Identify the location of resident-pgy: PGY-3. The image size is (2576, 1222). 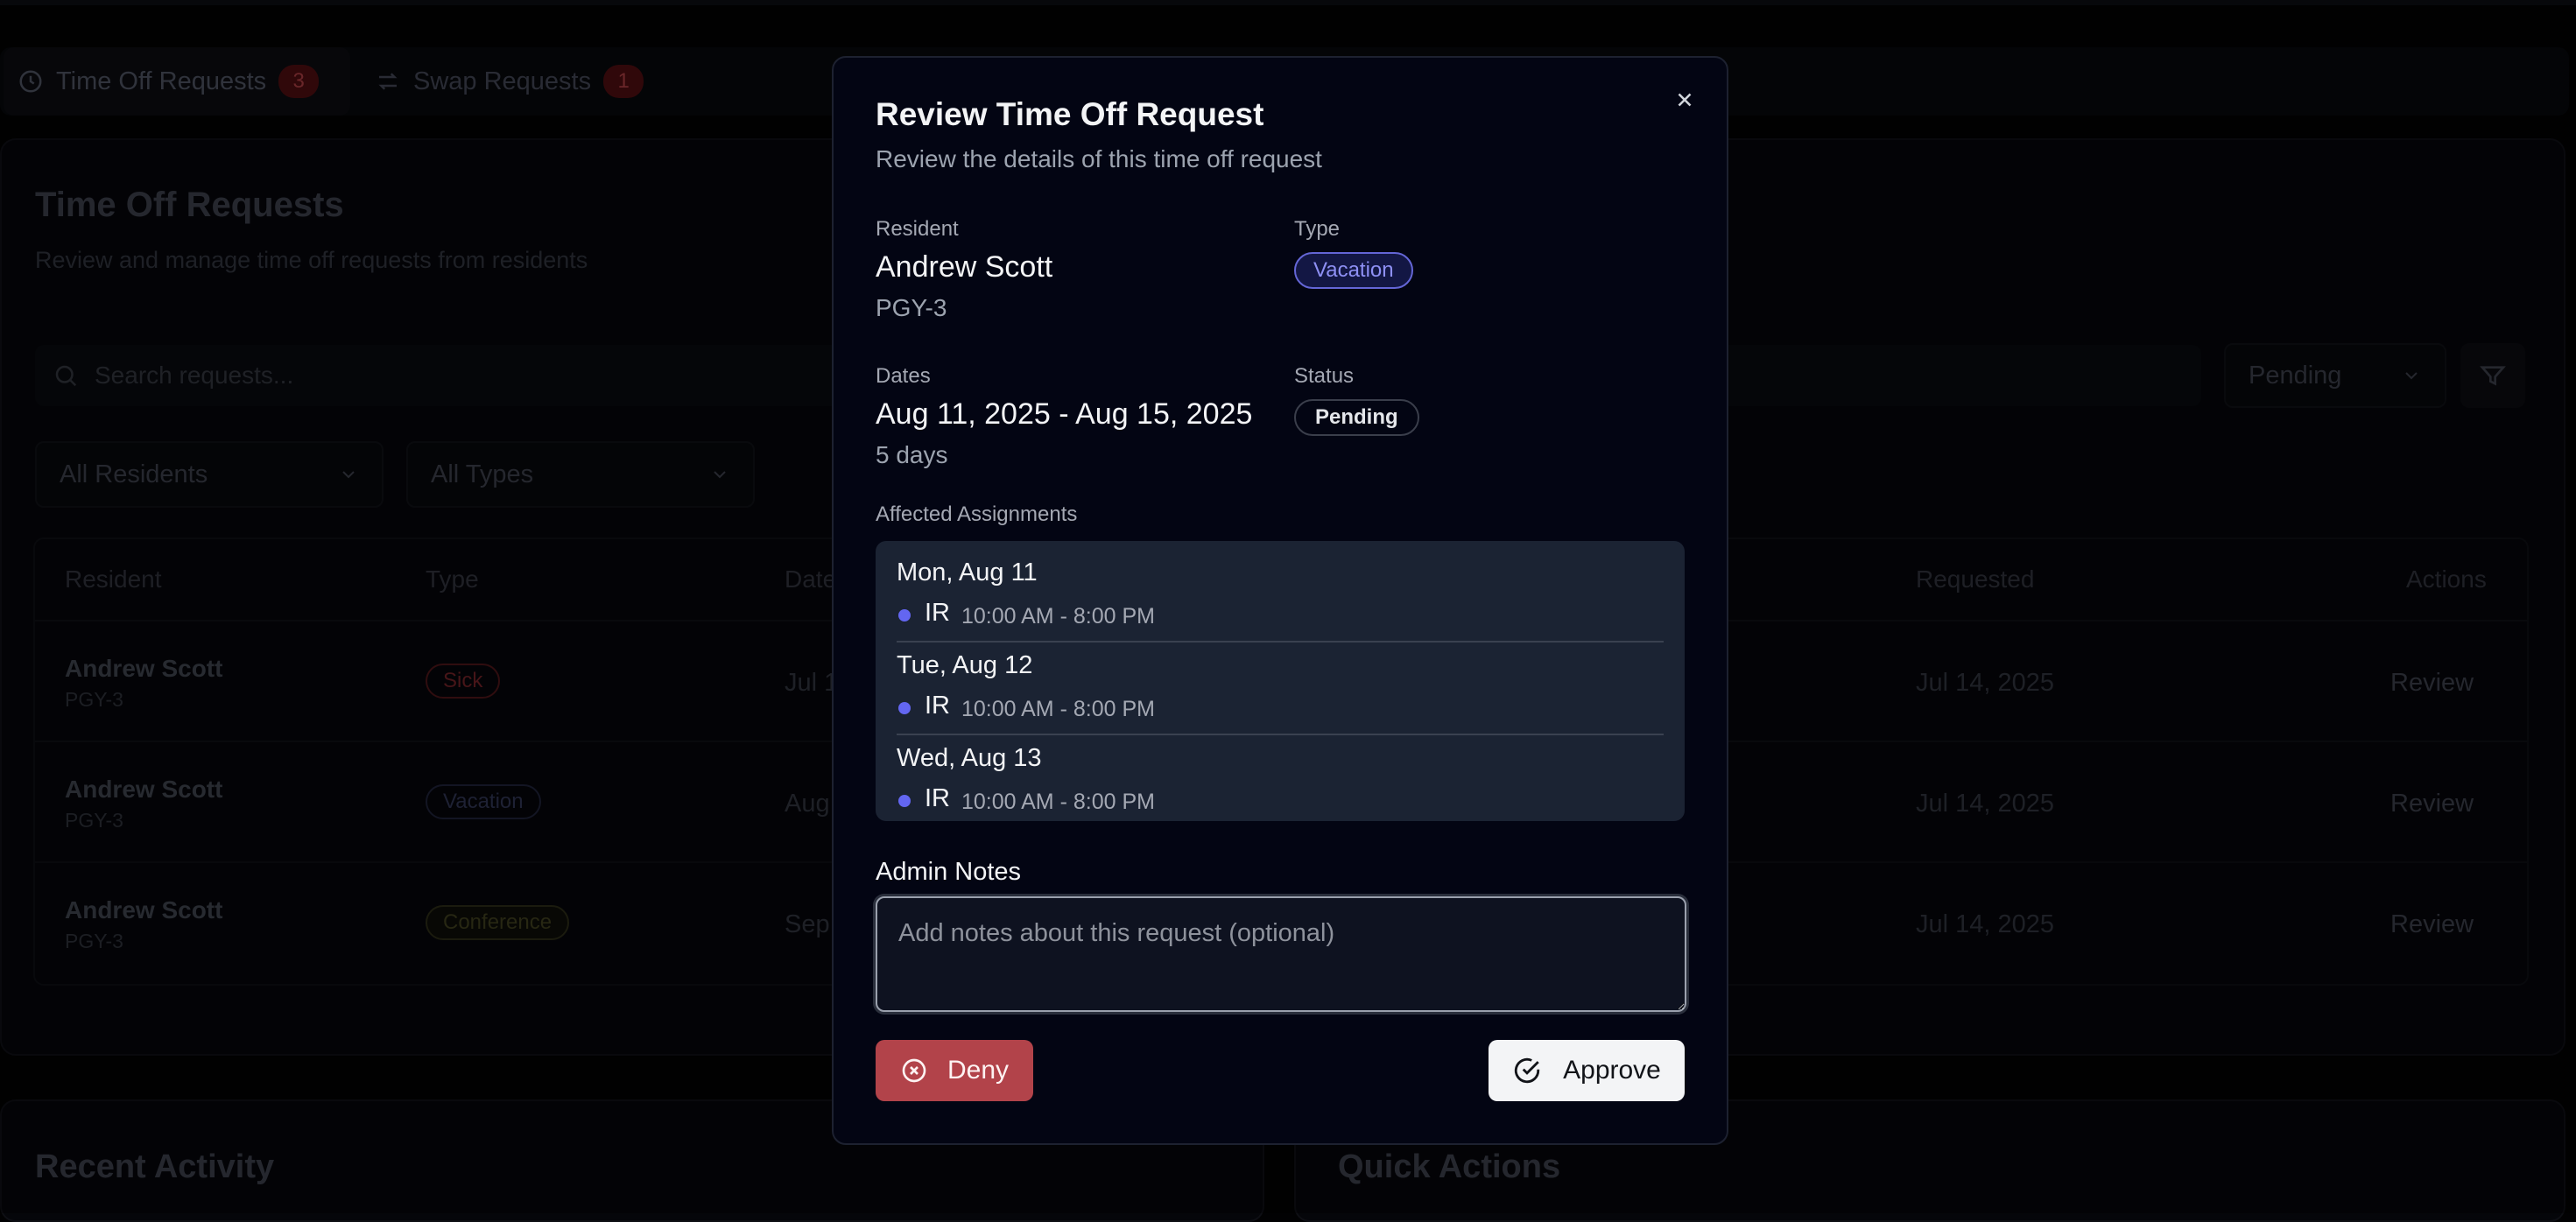
(911, 307).